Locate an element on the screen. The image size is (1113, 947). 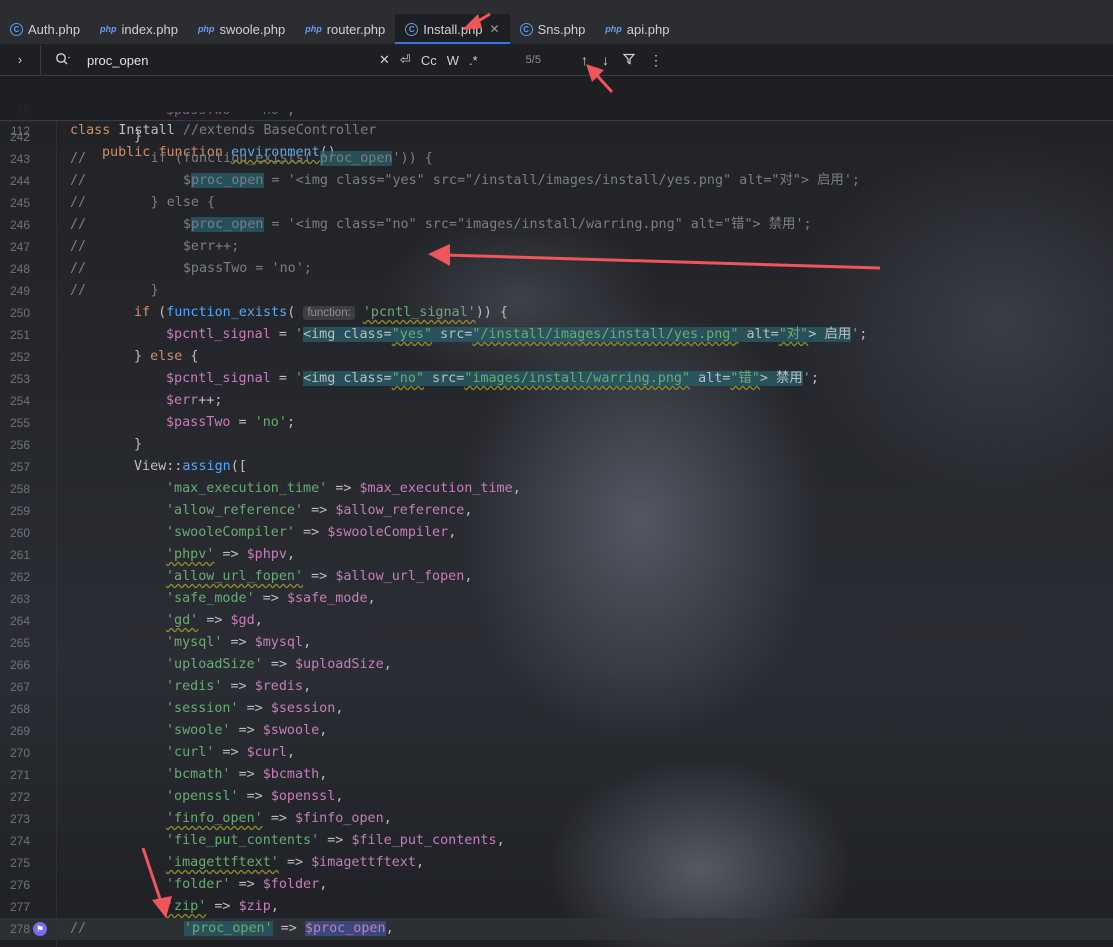
arrow-to-install-tab is located at coordinates (476, 21).